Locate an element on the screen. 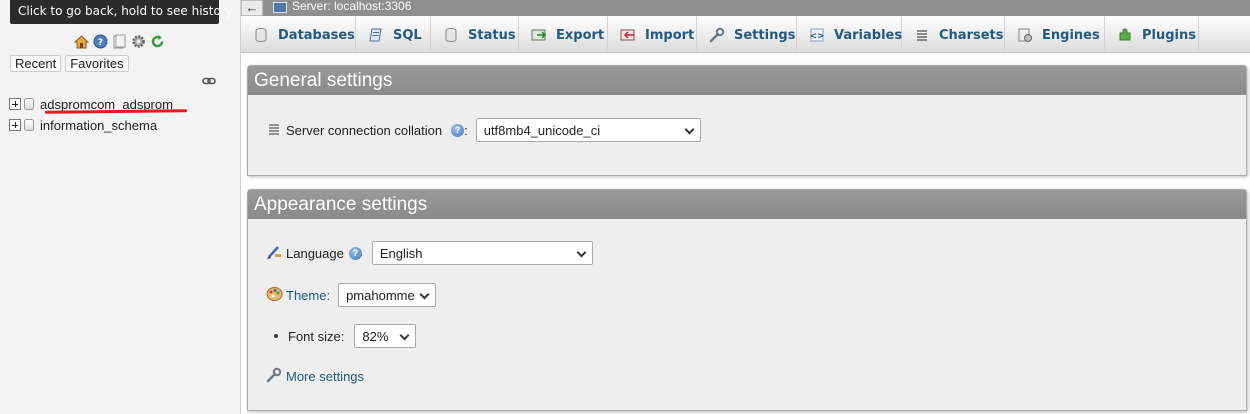 The width and height of the screenshot is (1250, 414). theme-link: Theme: is located at coordinates (308, 295).